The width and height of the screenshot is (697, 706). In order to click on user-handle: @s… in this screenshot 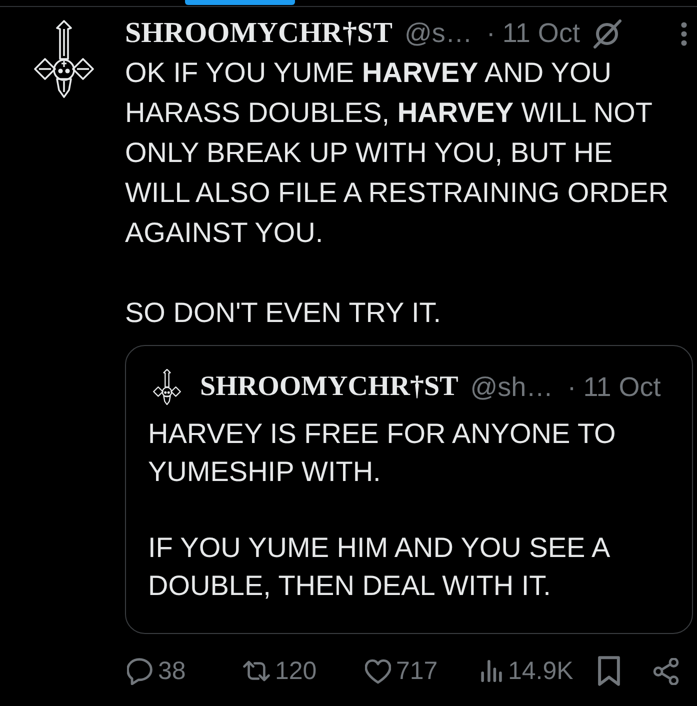, I will do `click(438, 33)`.